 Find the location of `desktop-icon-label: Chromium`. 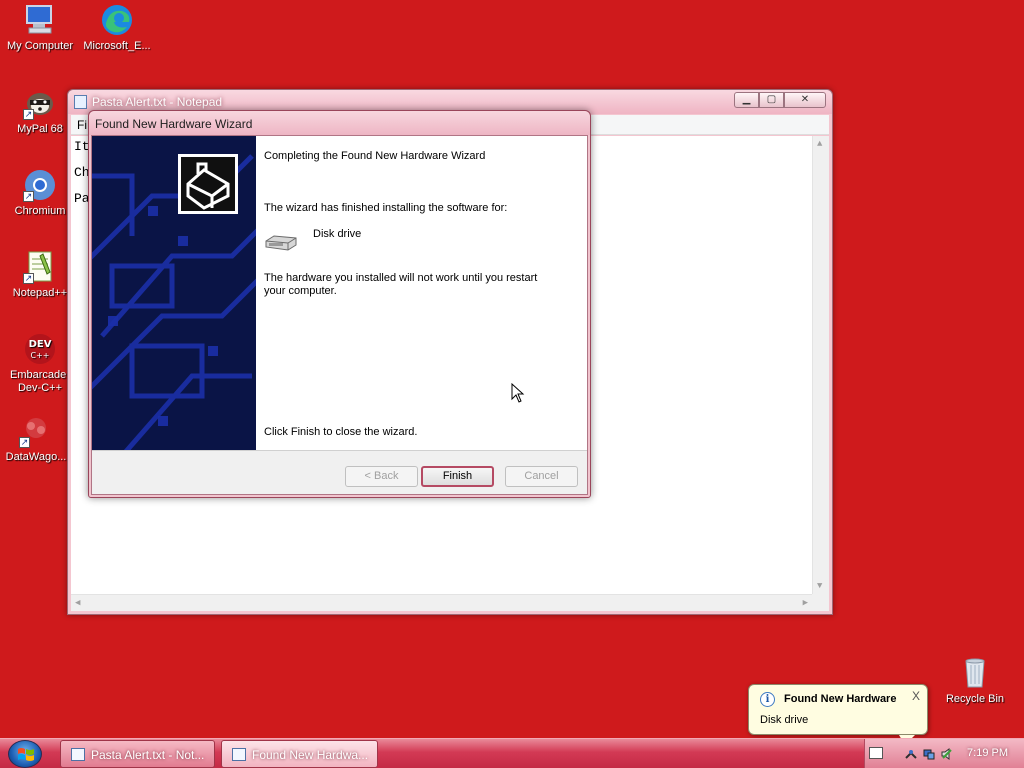

desktop-icon-label: Chromium is located at coordinates (40, 211).